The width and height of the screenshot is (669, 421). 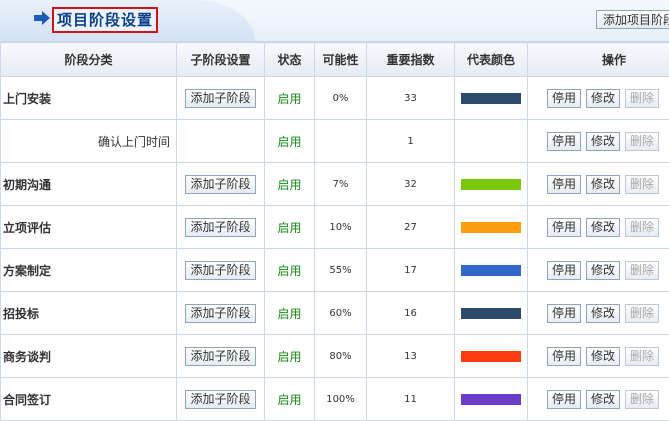 I want to click on probability-value: 7%, so click(x=341, y=184).